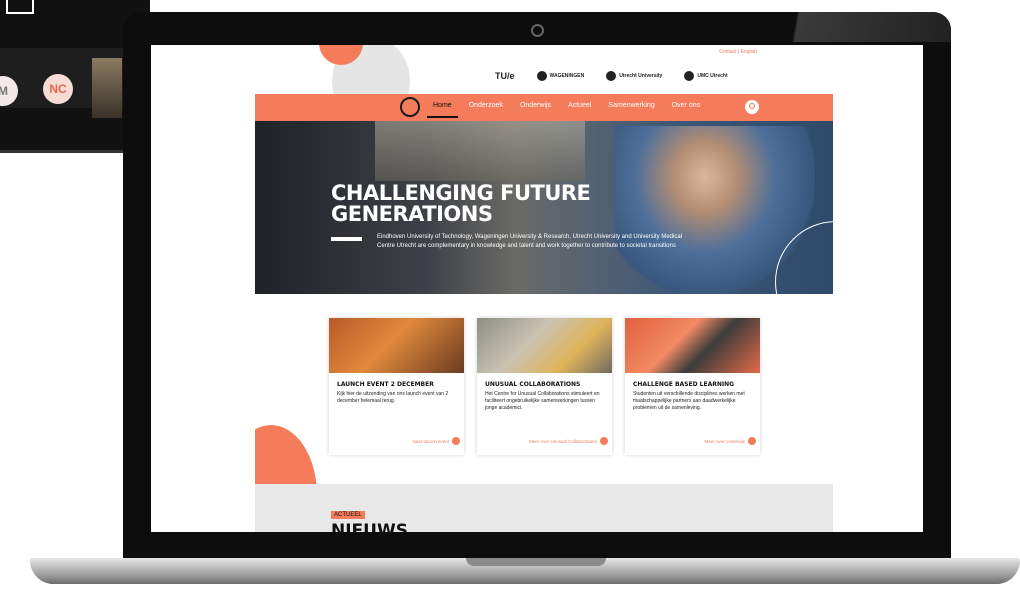 This screenshot has width=1020, height=595. What do you see at coordinates (752, 107) in the screenshot?
I see `search-icon` at bounding box center [752, 107].